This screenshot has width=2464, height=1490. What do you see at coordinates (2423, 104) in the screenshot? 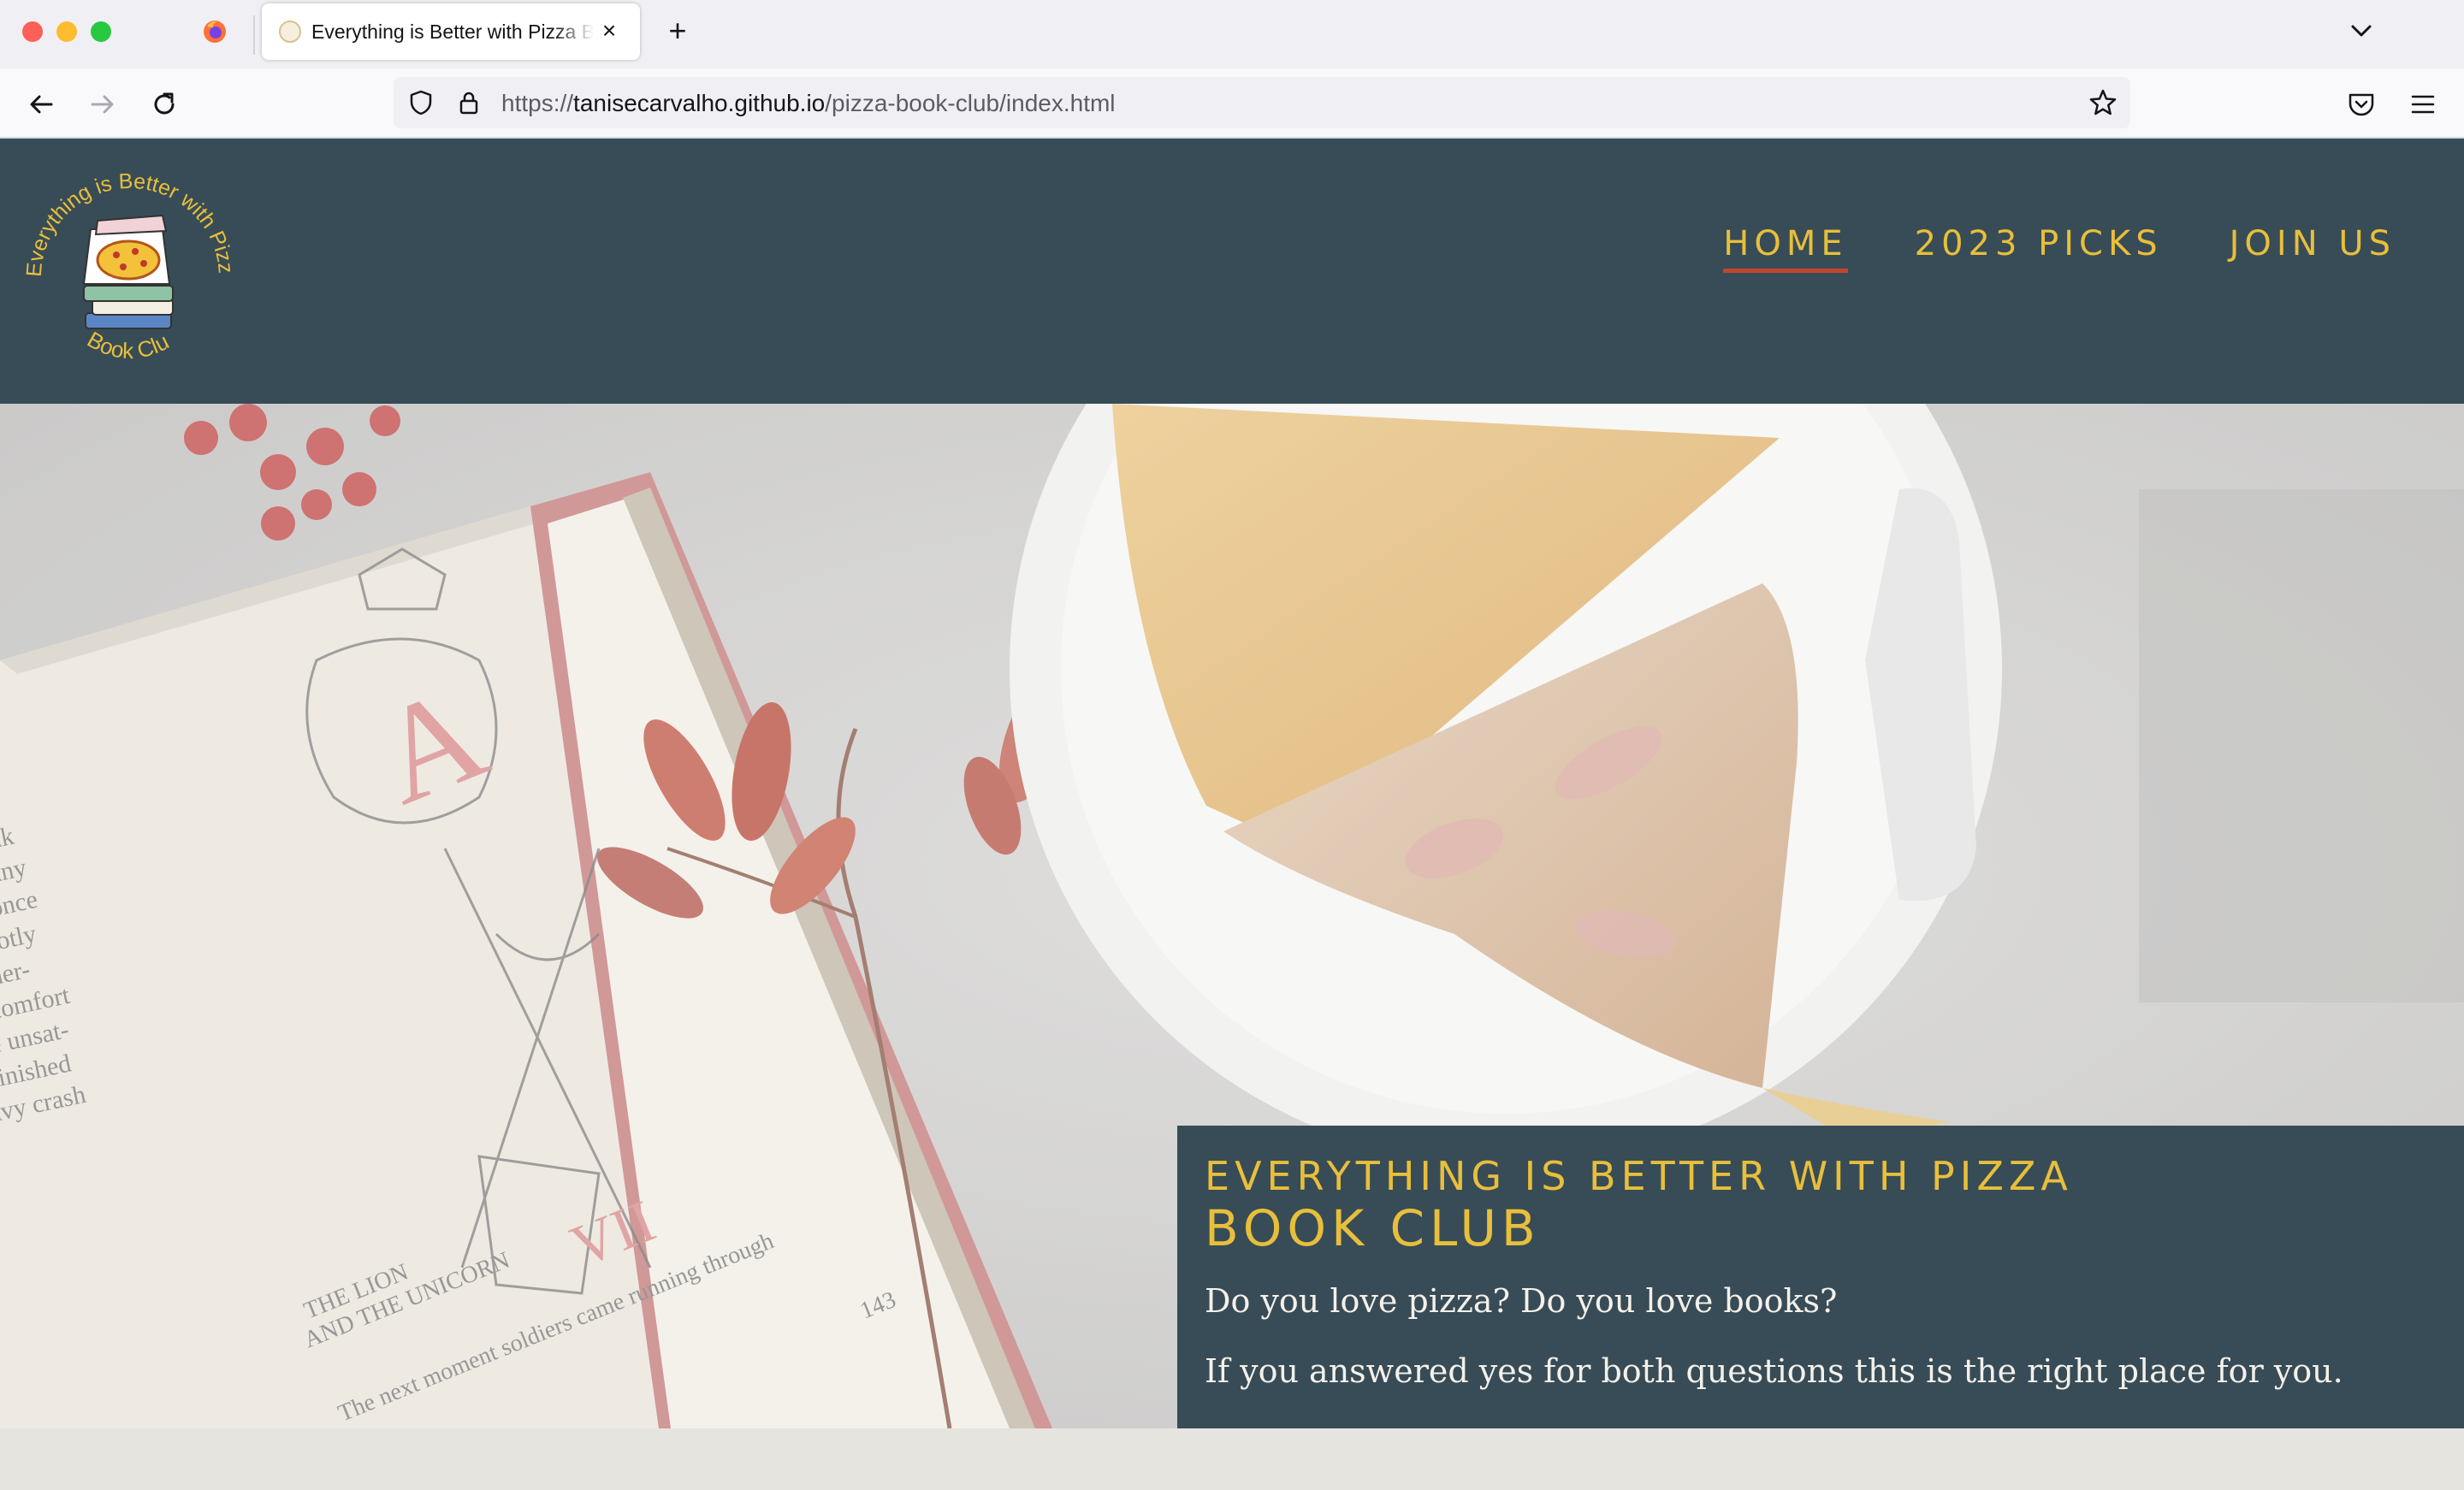
I see `hamburger-menu-icon` at bounding box center [2423, 104].